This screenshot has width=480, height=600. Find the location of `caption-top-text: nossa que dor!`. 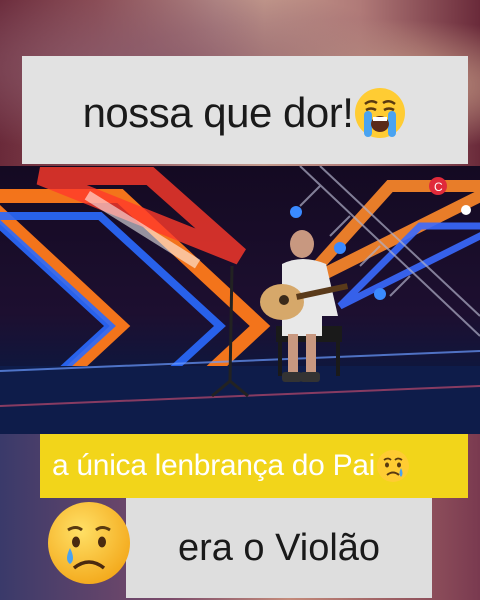

caption-top-text: nossa que dor! is located at coordinates (218, 112).